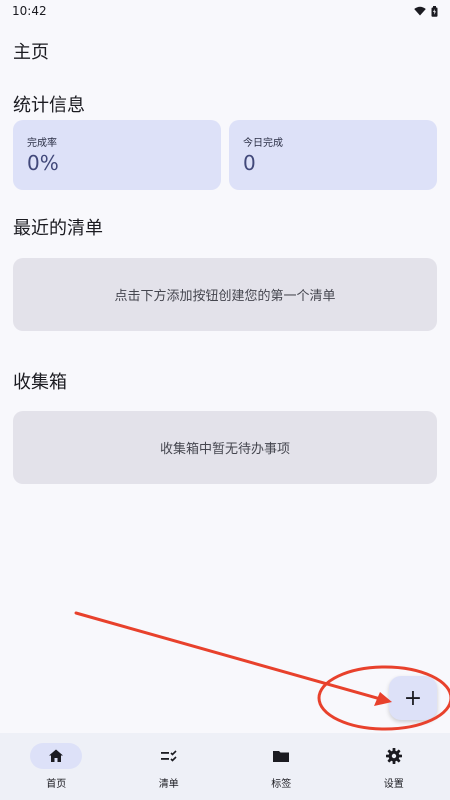 This screenshot has width=450, height=800. I want to click on gear-icon, so click(393, 756).